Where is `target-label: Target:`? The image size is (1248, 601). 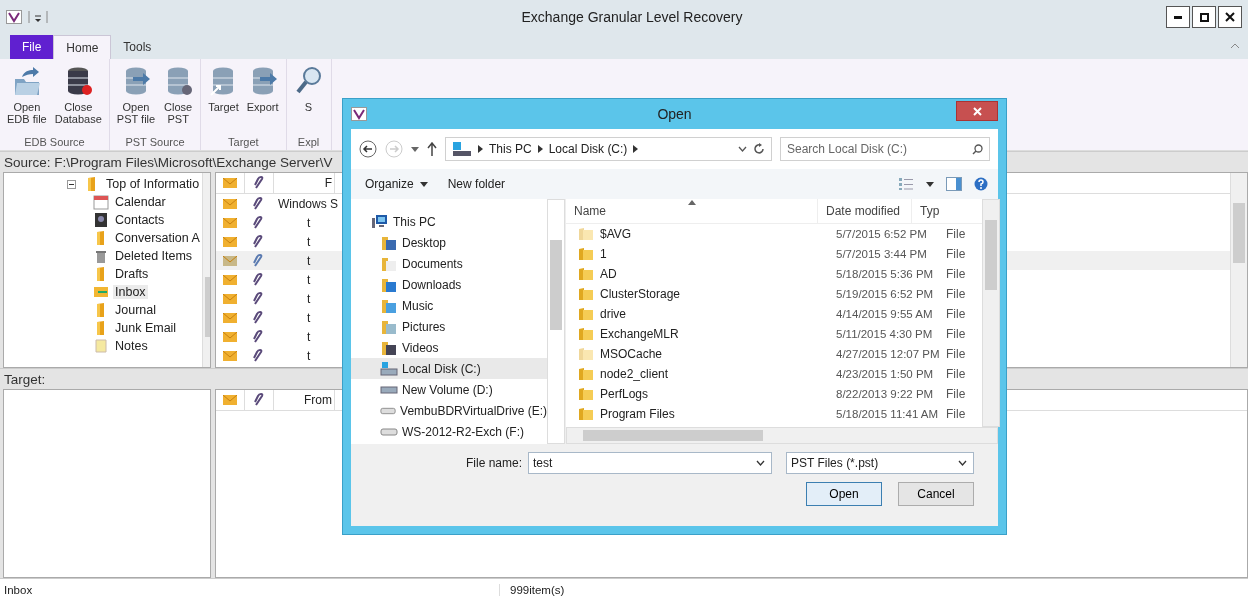 target-label: Target: is located at coordinates (25, 379).